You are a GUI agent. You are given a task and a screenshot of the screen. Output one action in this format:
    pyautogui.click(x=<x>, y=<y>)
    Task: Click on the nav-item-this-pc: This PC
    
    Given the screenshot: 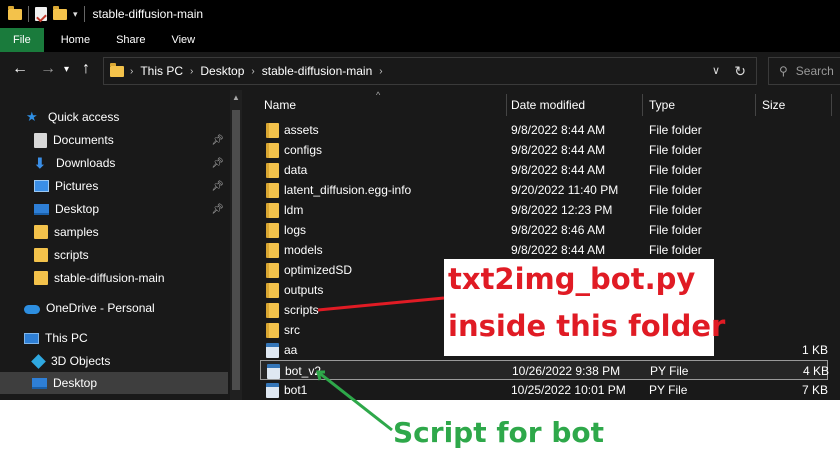 What is the action you would take?
    pyautogui.click(x=114, y=338)
    